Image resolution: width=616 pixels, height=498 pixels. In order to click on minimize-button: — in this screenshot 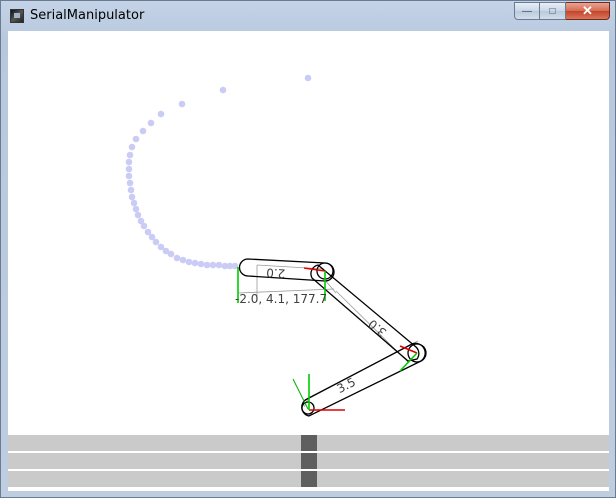, I will do `click(527, 11)`.